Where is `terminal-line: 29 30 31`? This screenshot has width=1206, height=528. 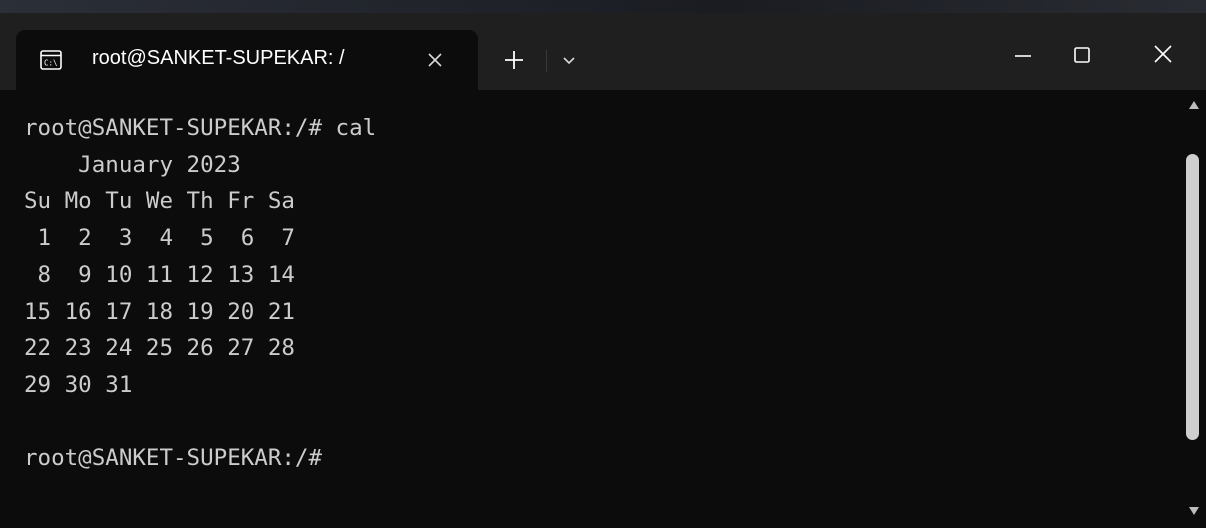
terminal-line: 29 30 31 is located at coordinates (78, 384).